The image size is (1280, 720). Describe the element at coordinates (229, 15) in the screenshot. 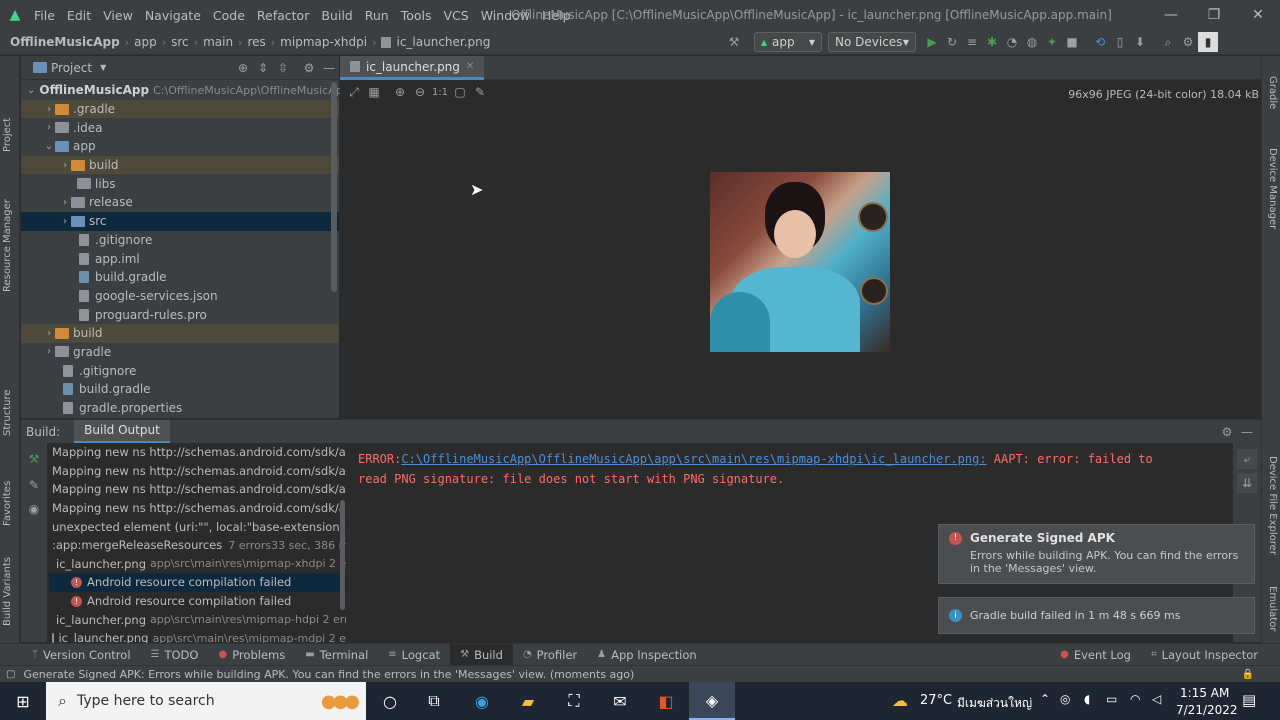

I see `menu-code: Code` at that location.